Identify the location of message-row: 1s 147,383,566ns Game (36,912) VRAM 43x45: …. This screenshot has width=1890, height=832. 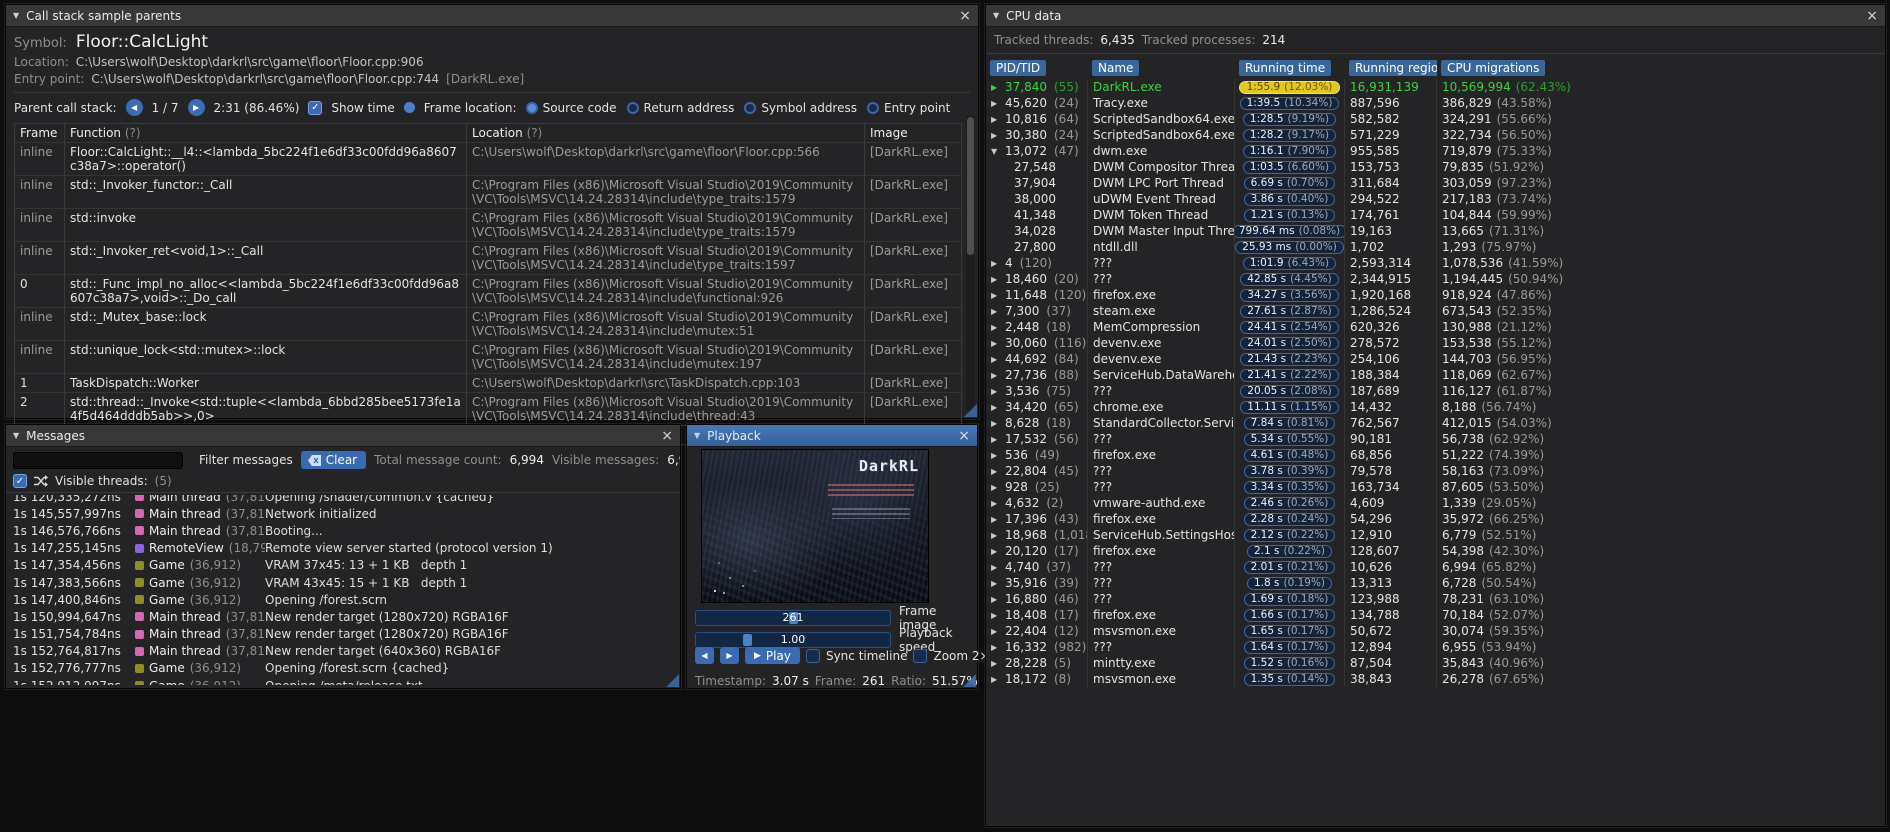
(344, 582).